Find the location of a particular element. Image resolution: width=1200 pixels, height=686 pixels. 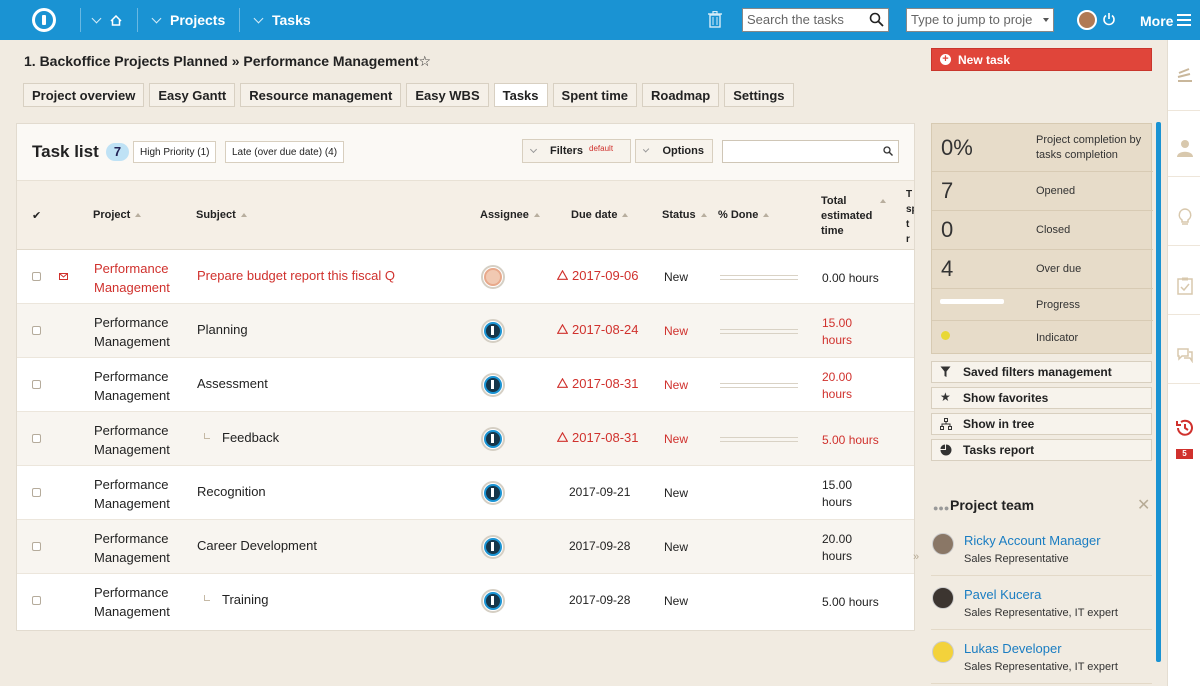

member-name: Pavel Kucera is located at coordinates (1002, 594).